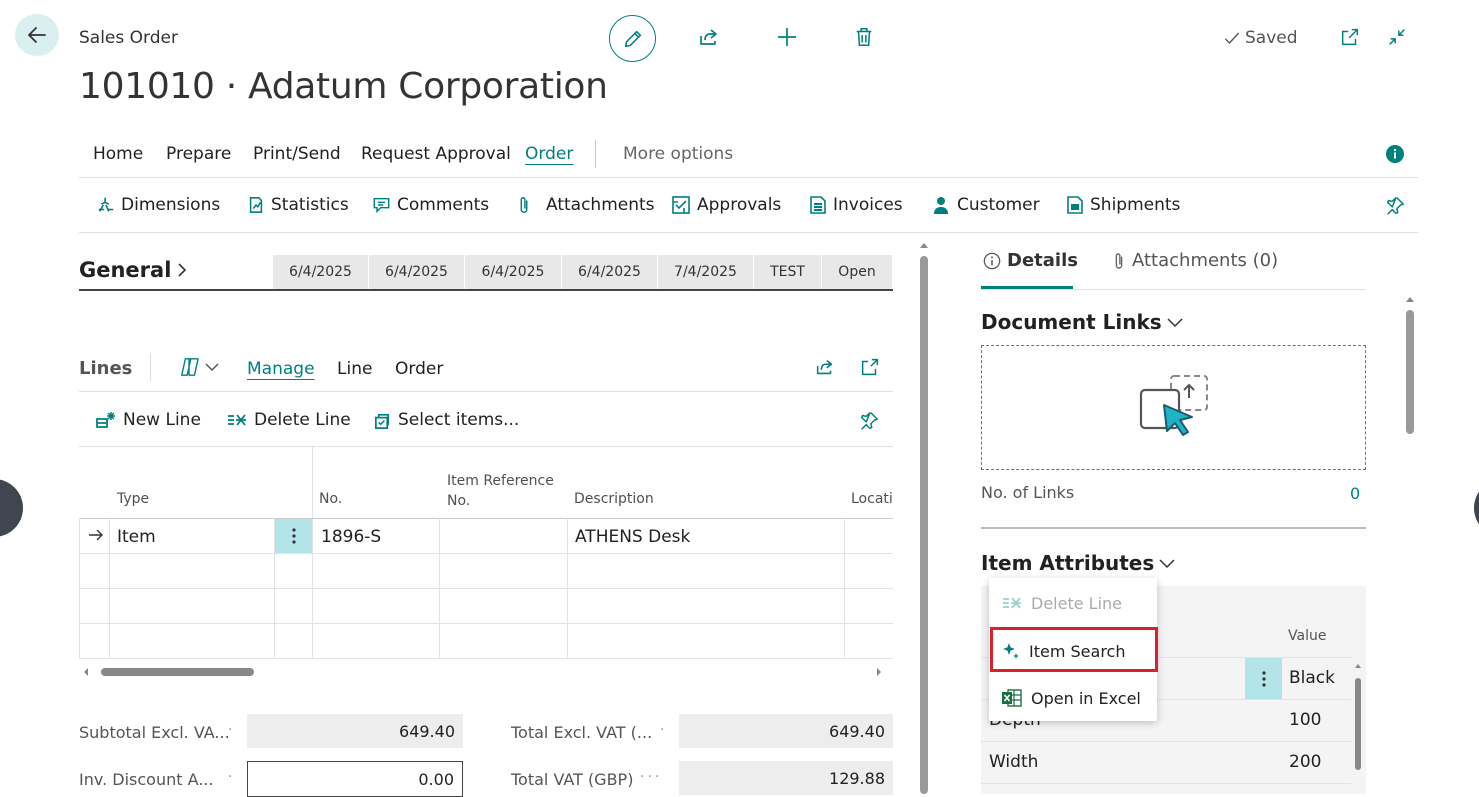 The image size is (1479, 797). Describe the element at coordinates (924, 516) in the screenshot. I see `main-vertical-scrollbar` at that location.